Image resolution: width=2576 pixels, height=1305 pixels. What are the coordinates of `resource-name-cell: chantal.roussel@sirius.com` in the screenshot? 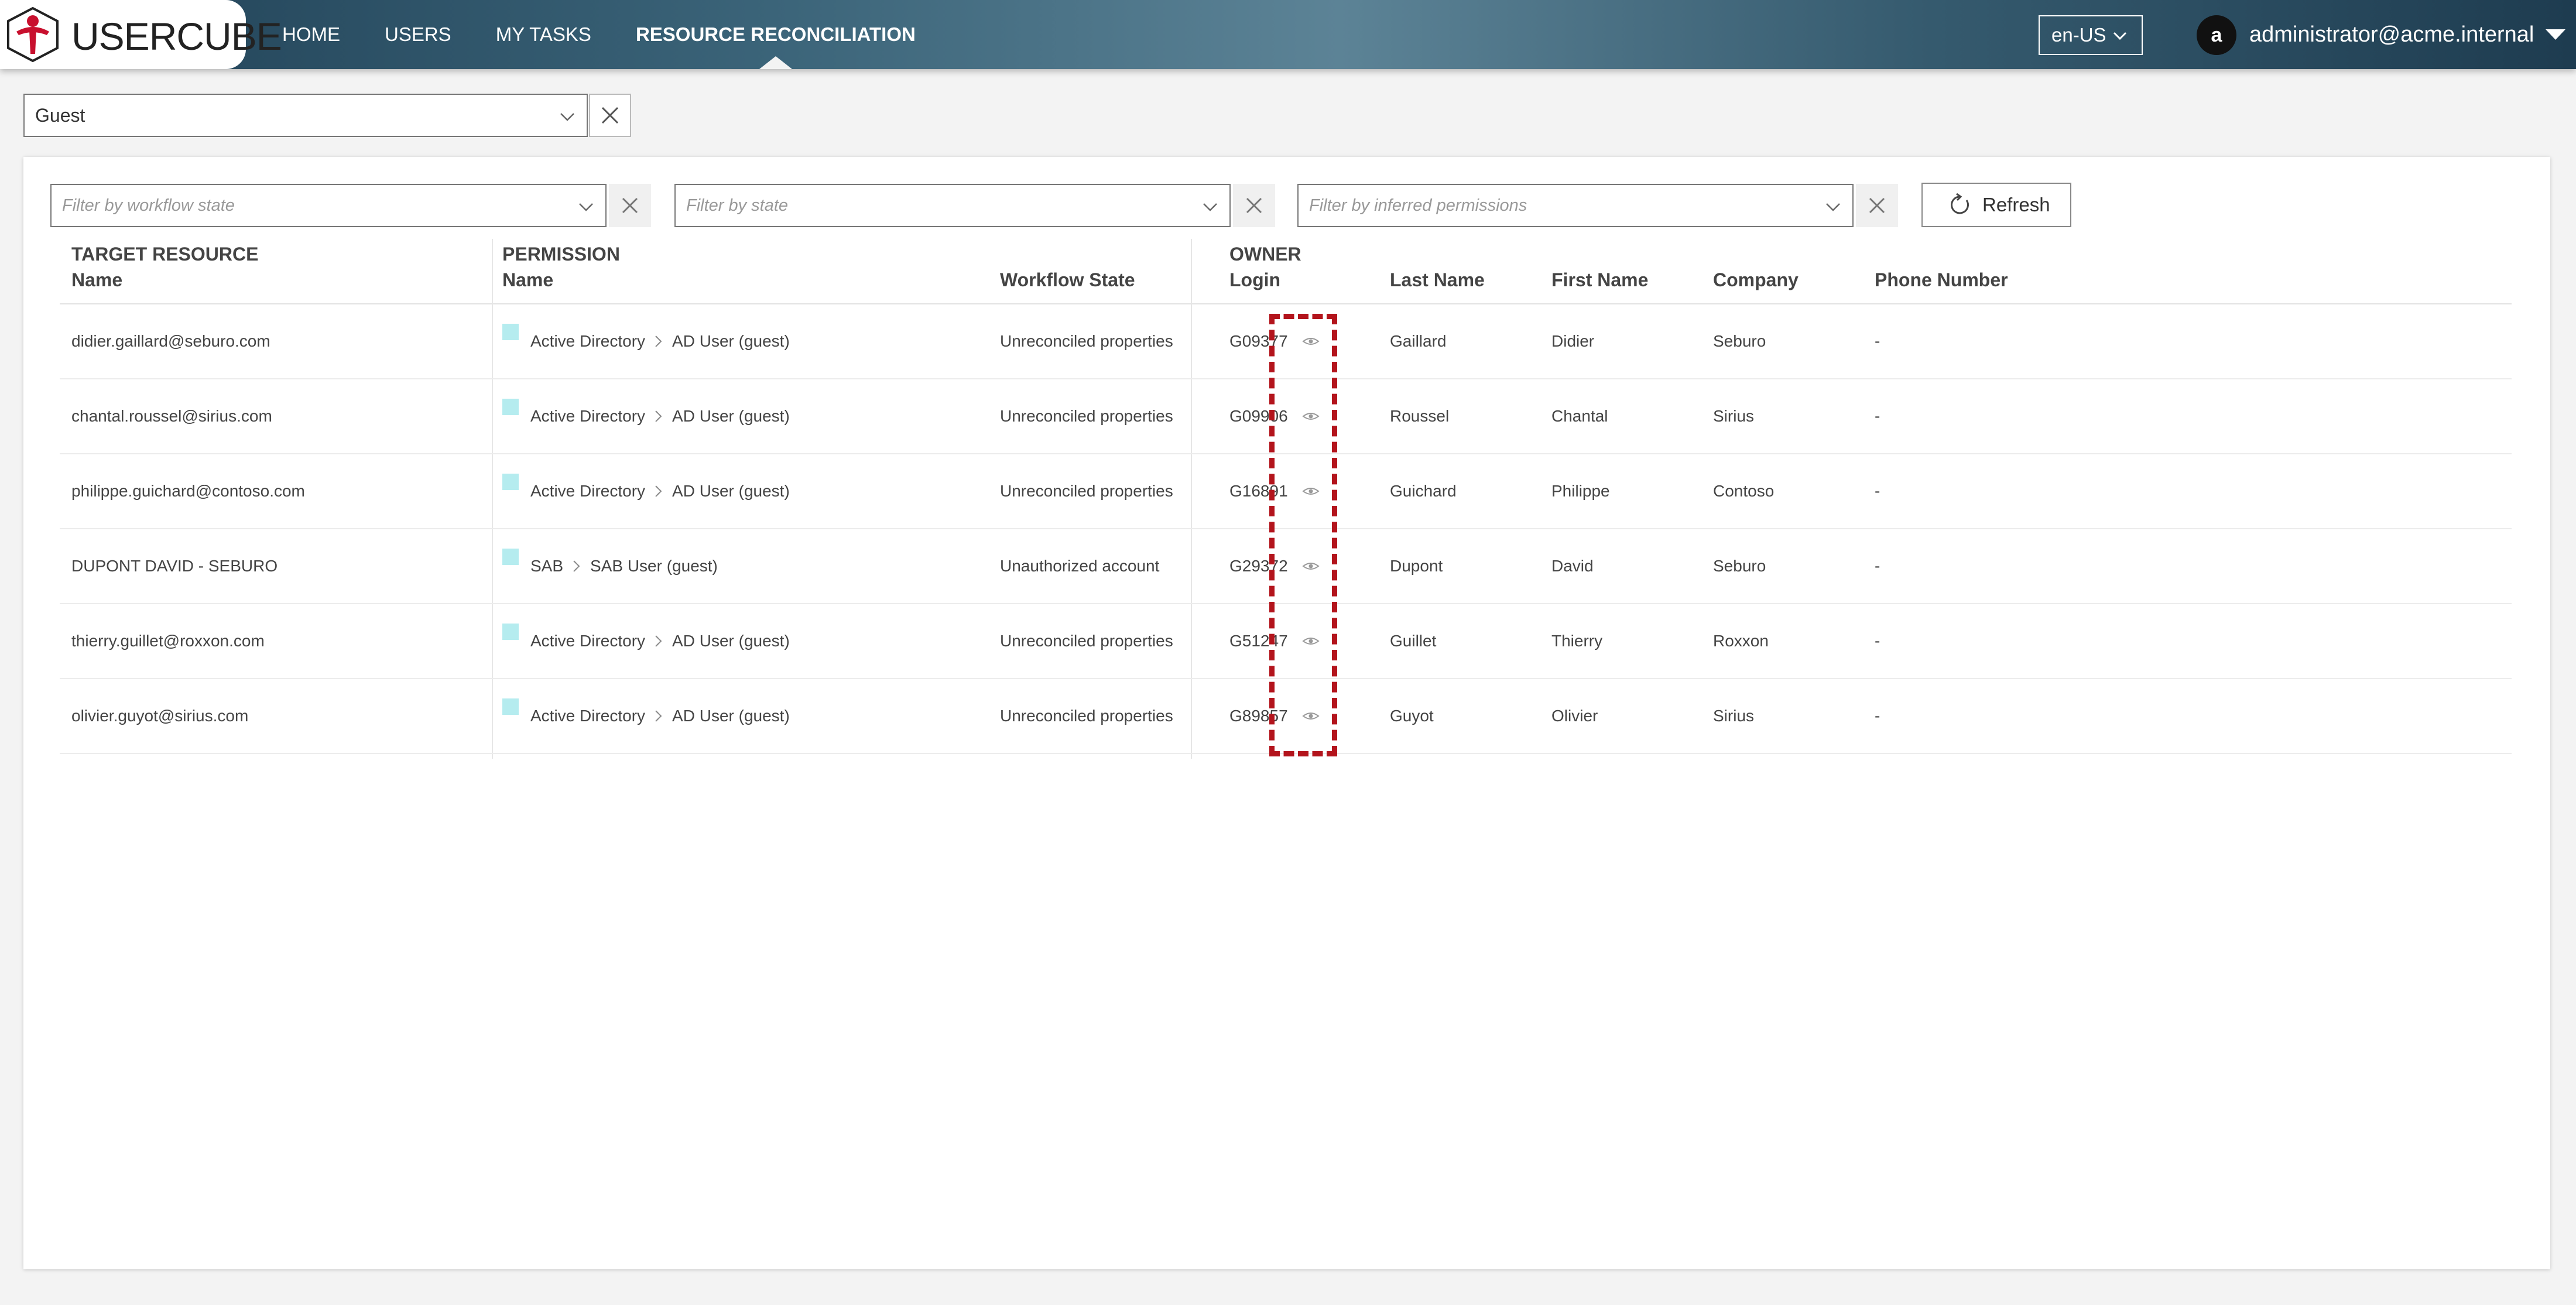 It's located at (171, 416).